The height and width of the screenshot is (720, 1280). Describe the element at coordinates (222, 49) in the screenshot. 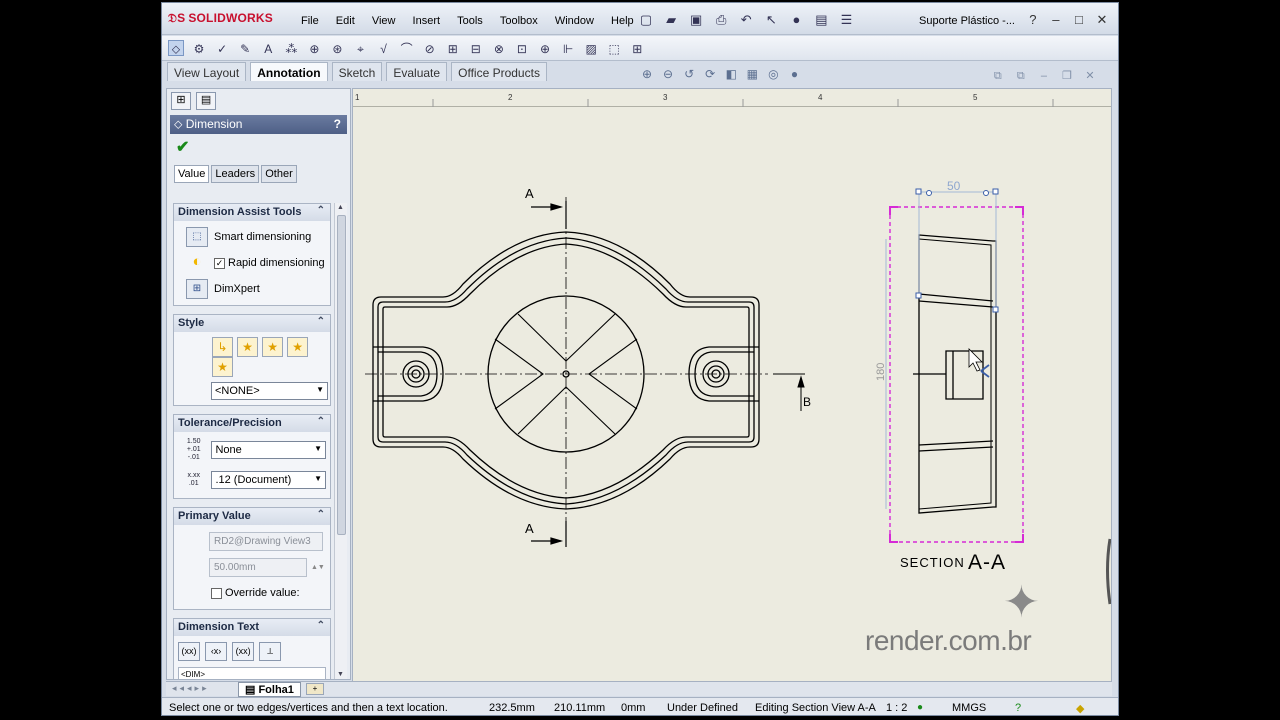

I see `spell-checker-icon: ✓` at that location.